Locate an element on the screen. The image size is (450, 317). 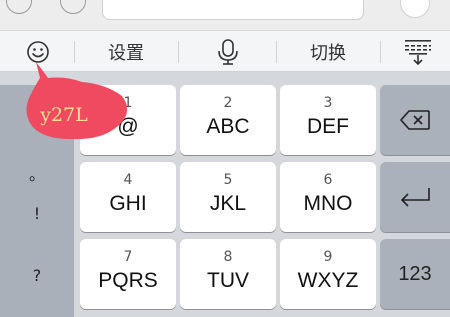
key-3: 3 DEF is located at coordinates (328, 120).